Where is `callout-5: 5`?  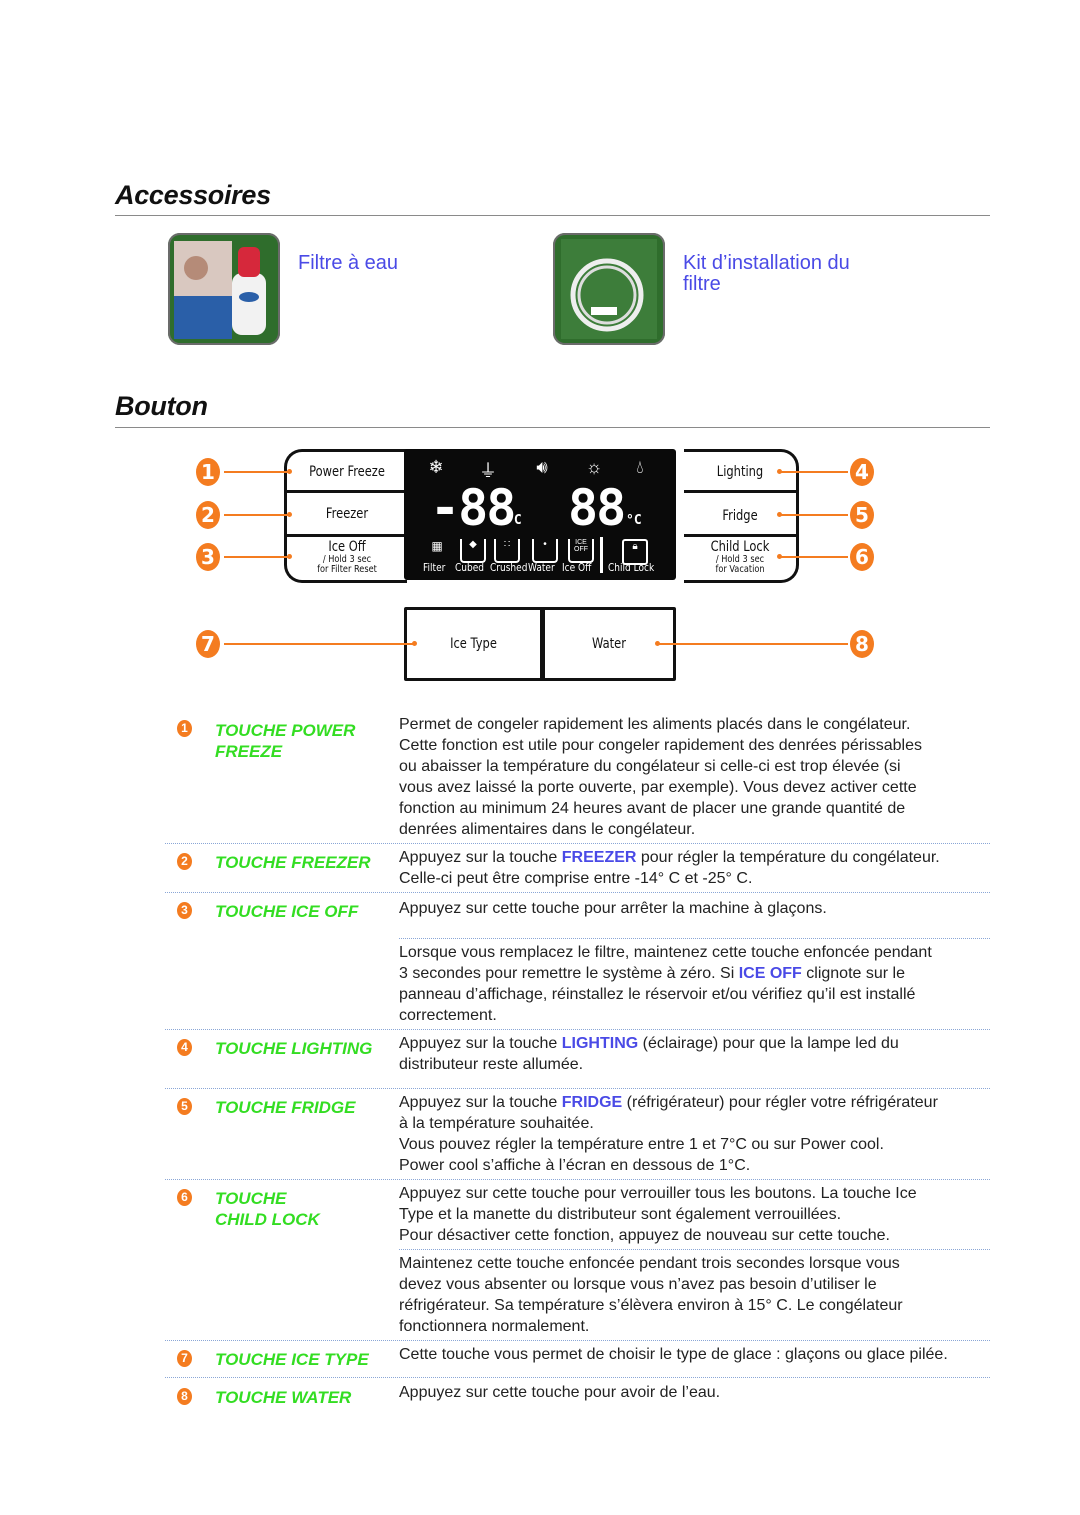 callout-5: 5 is located at coordinates (862, 515).